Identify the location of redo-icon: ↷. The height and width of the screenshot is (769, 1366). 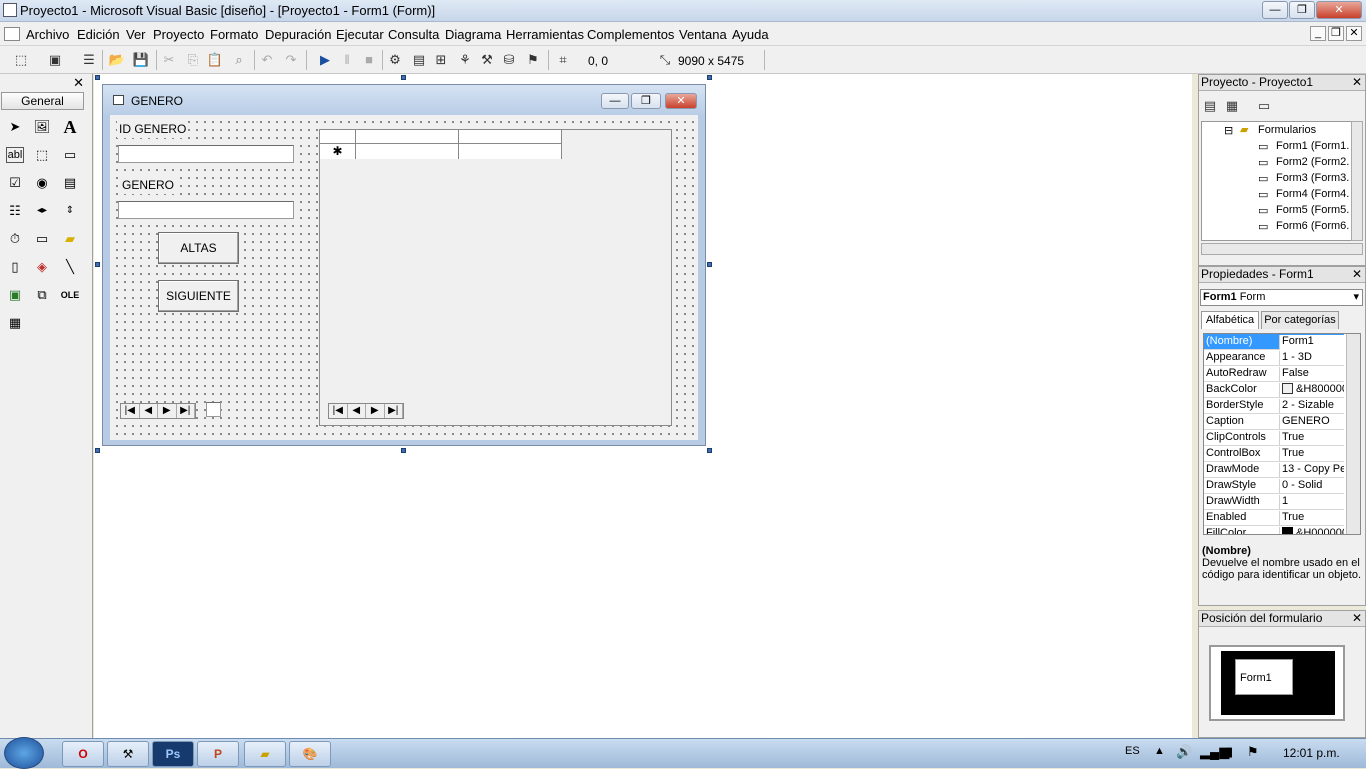
(291, 60).